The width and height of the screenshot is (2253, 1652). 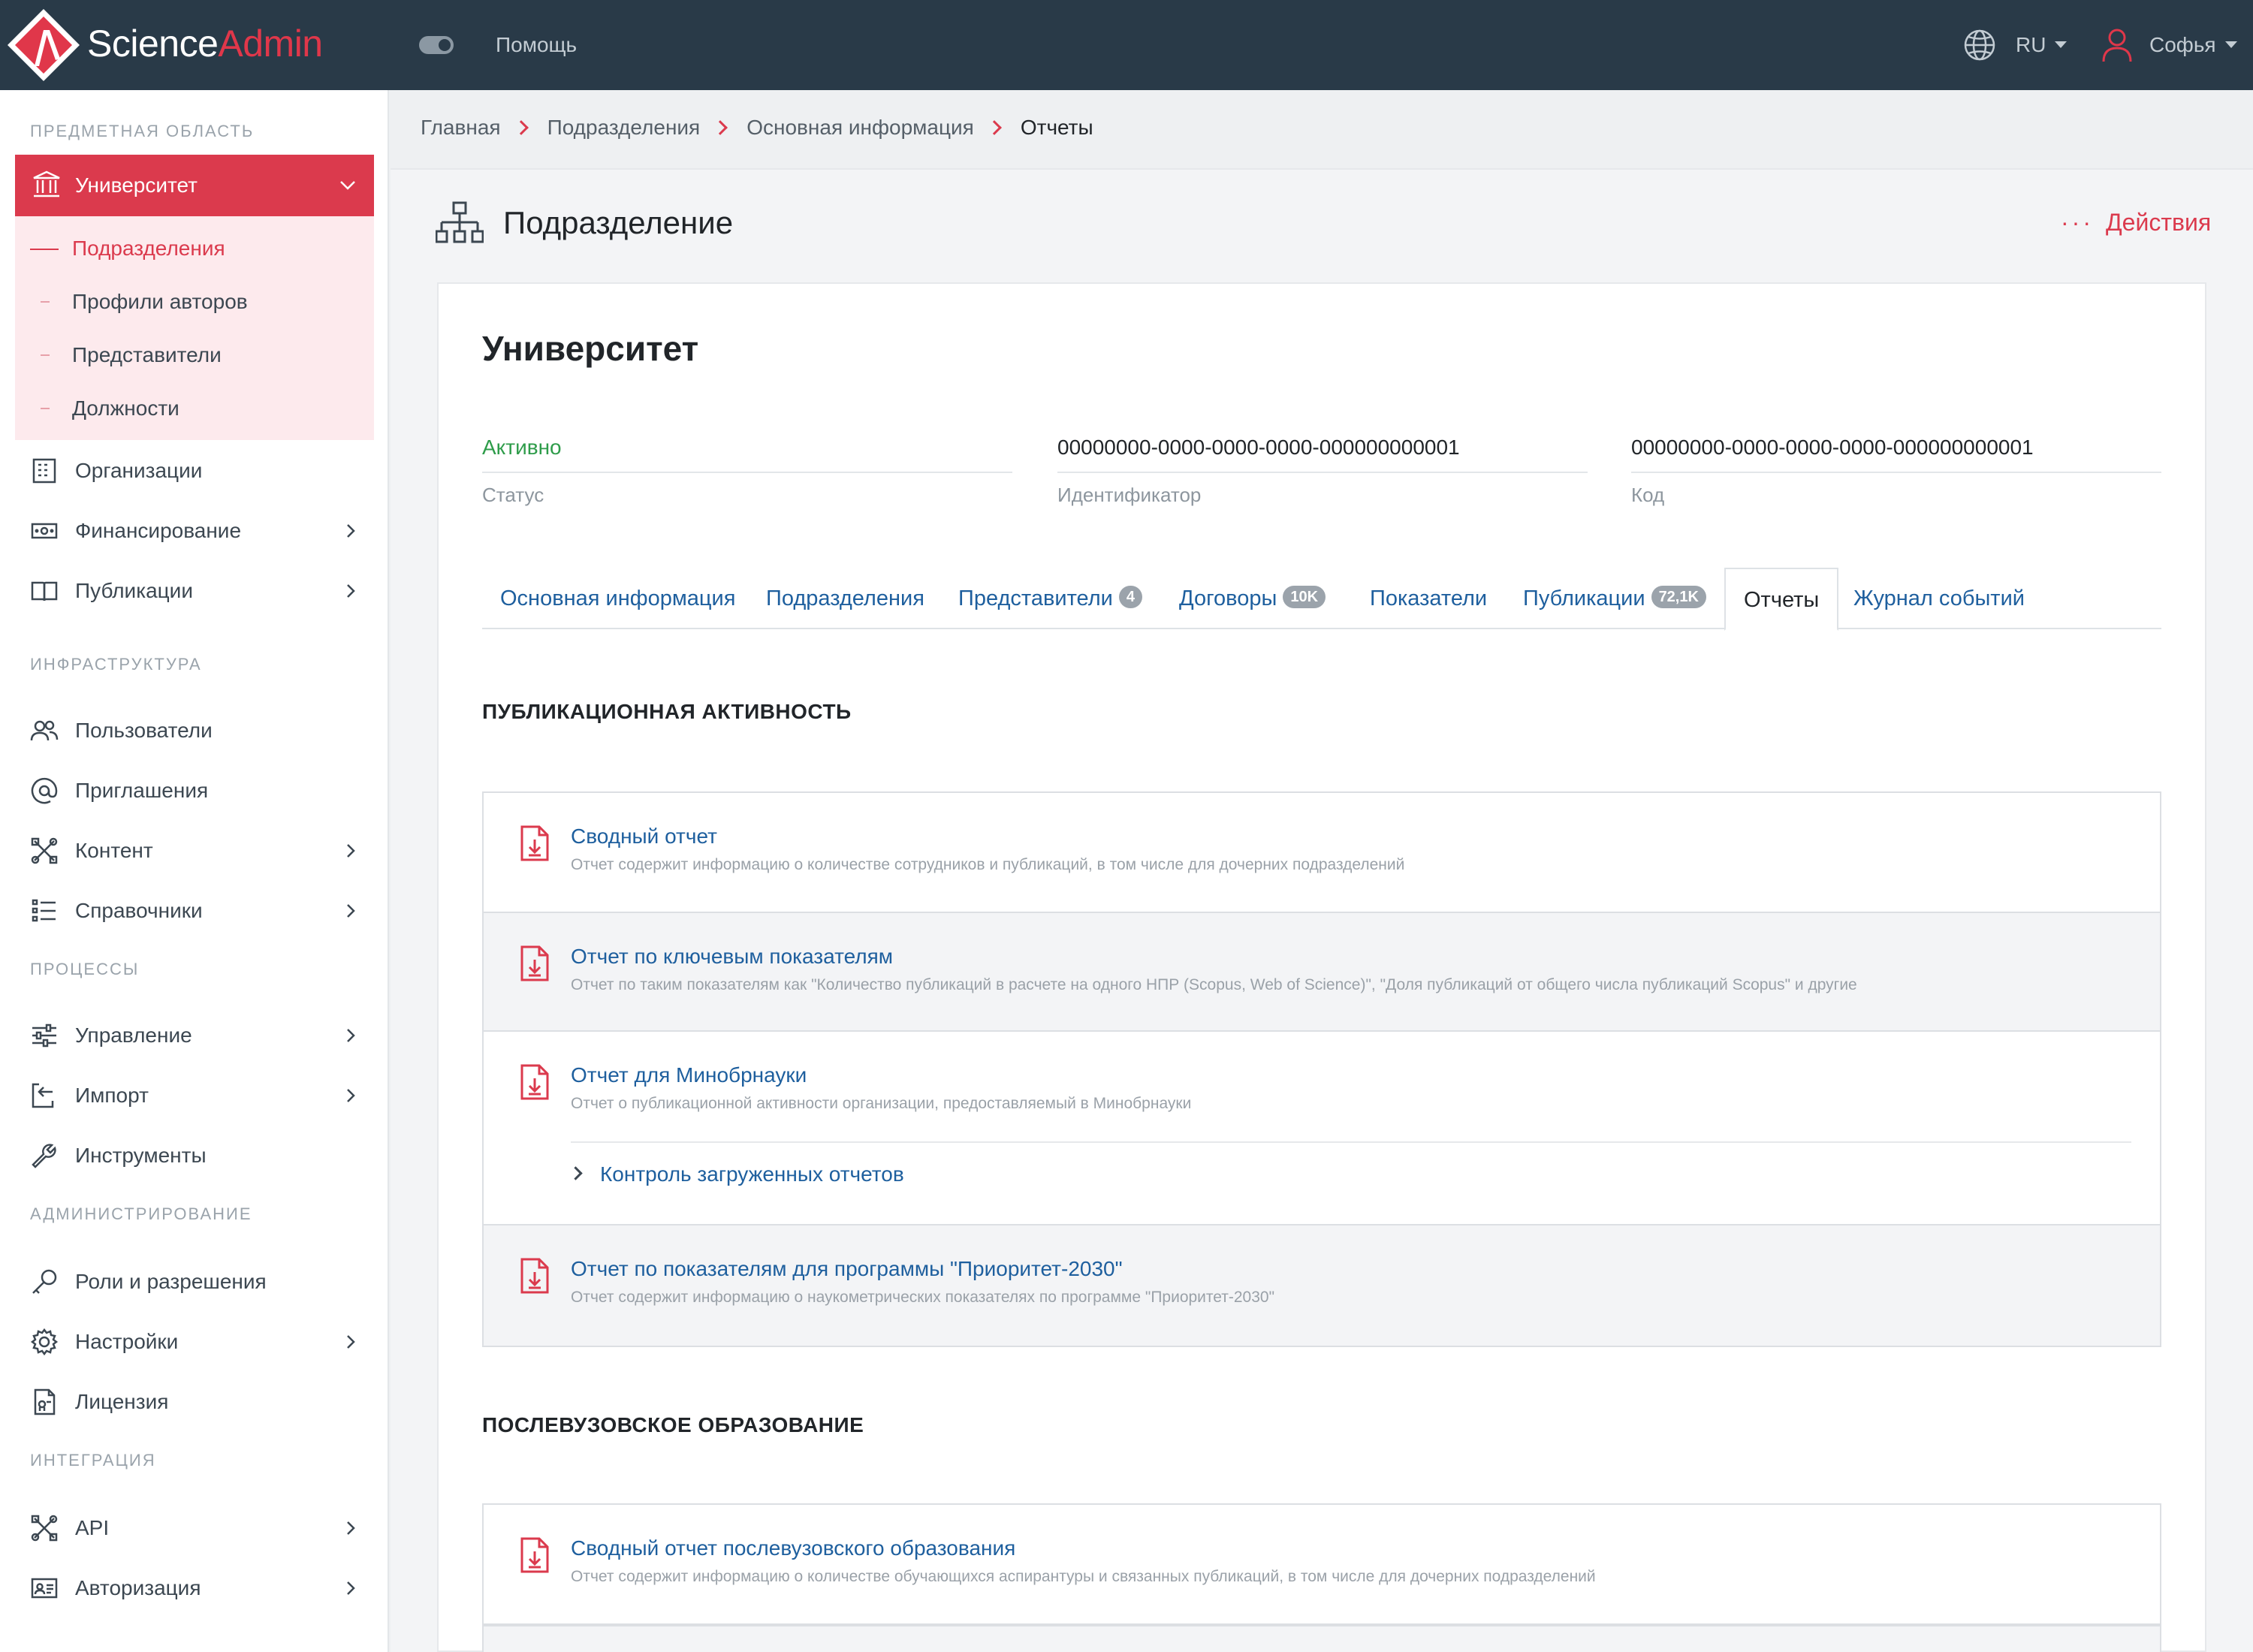 I want to click on brand-part-science: Science, so click(x=153, y=44).